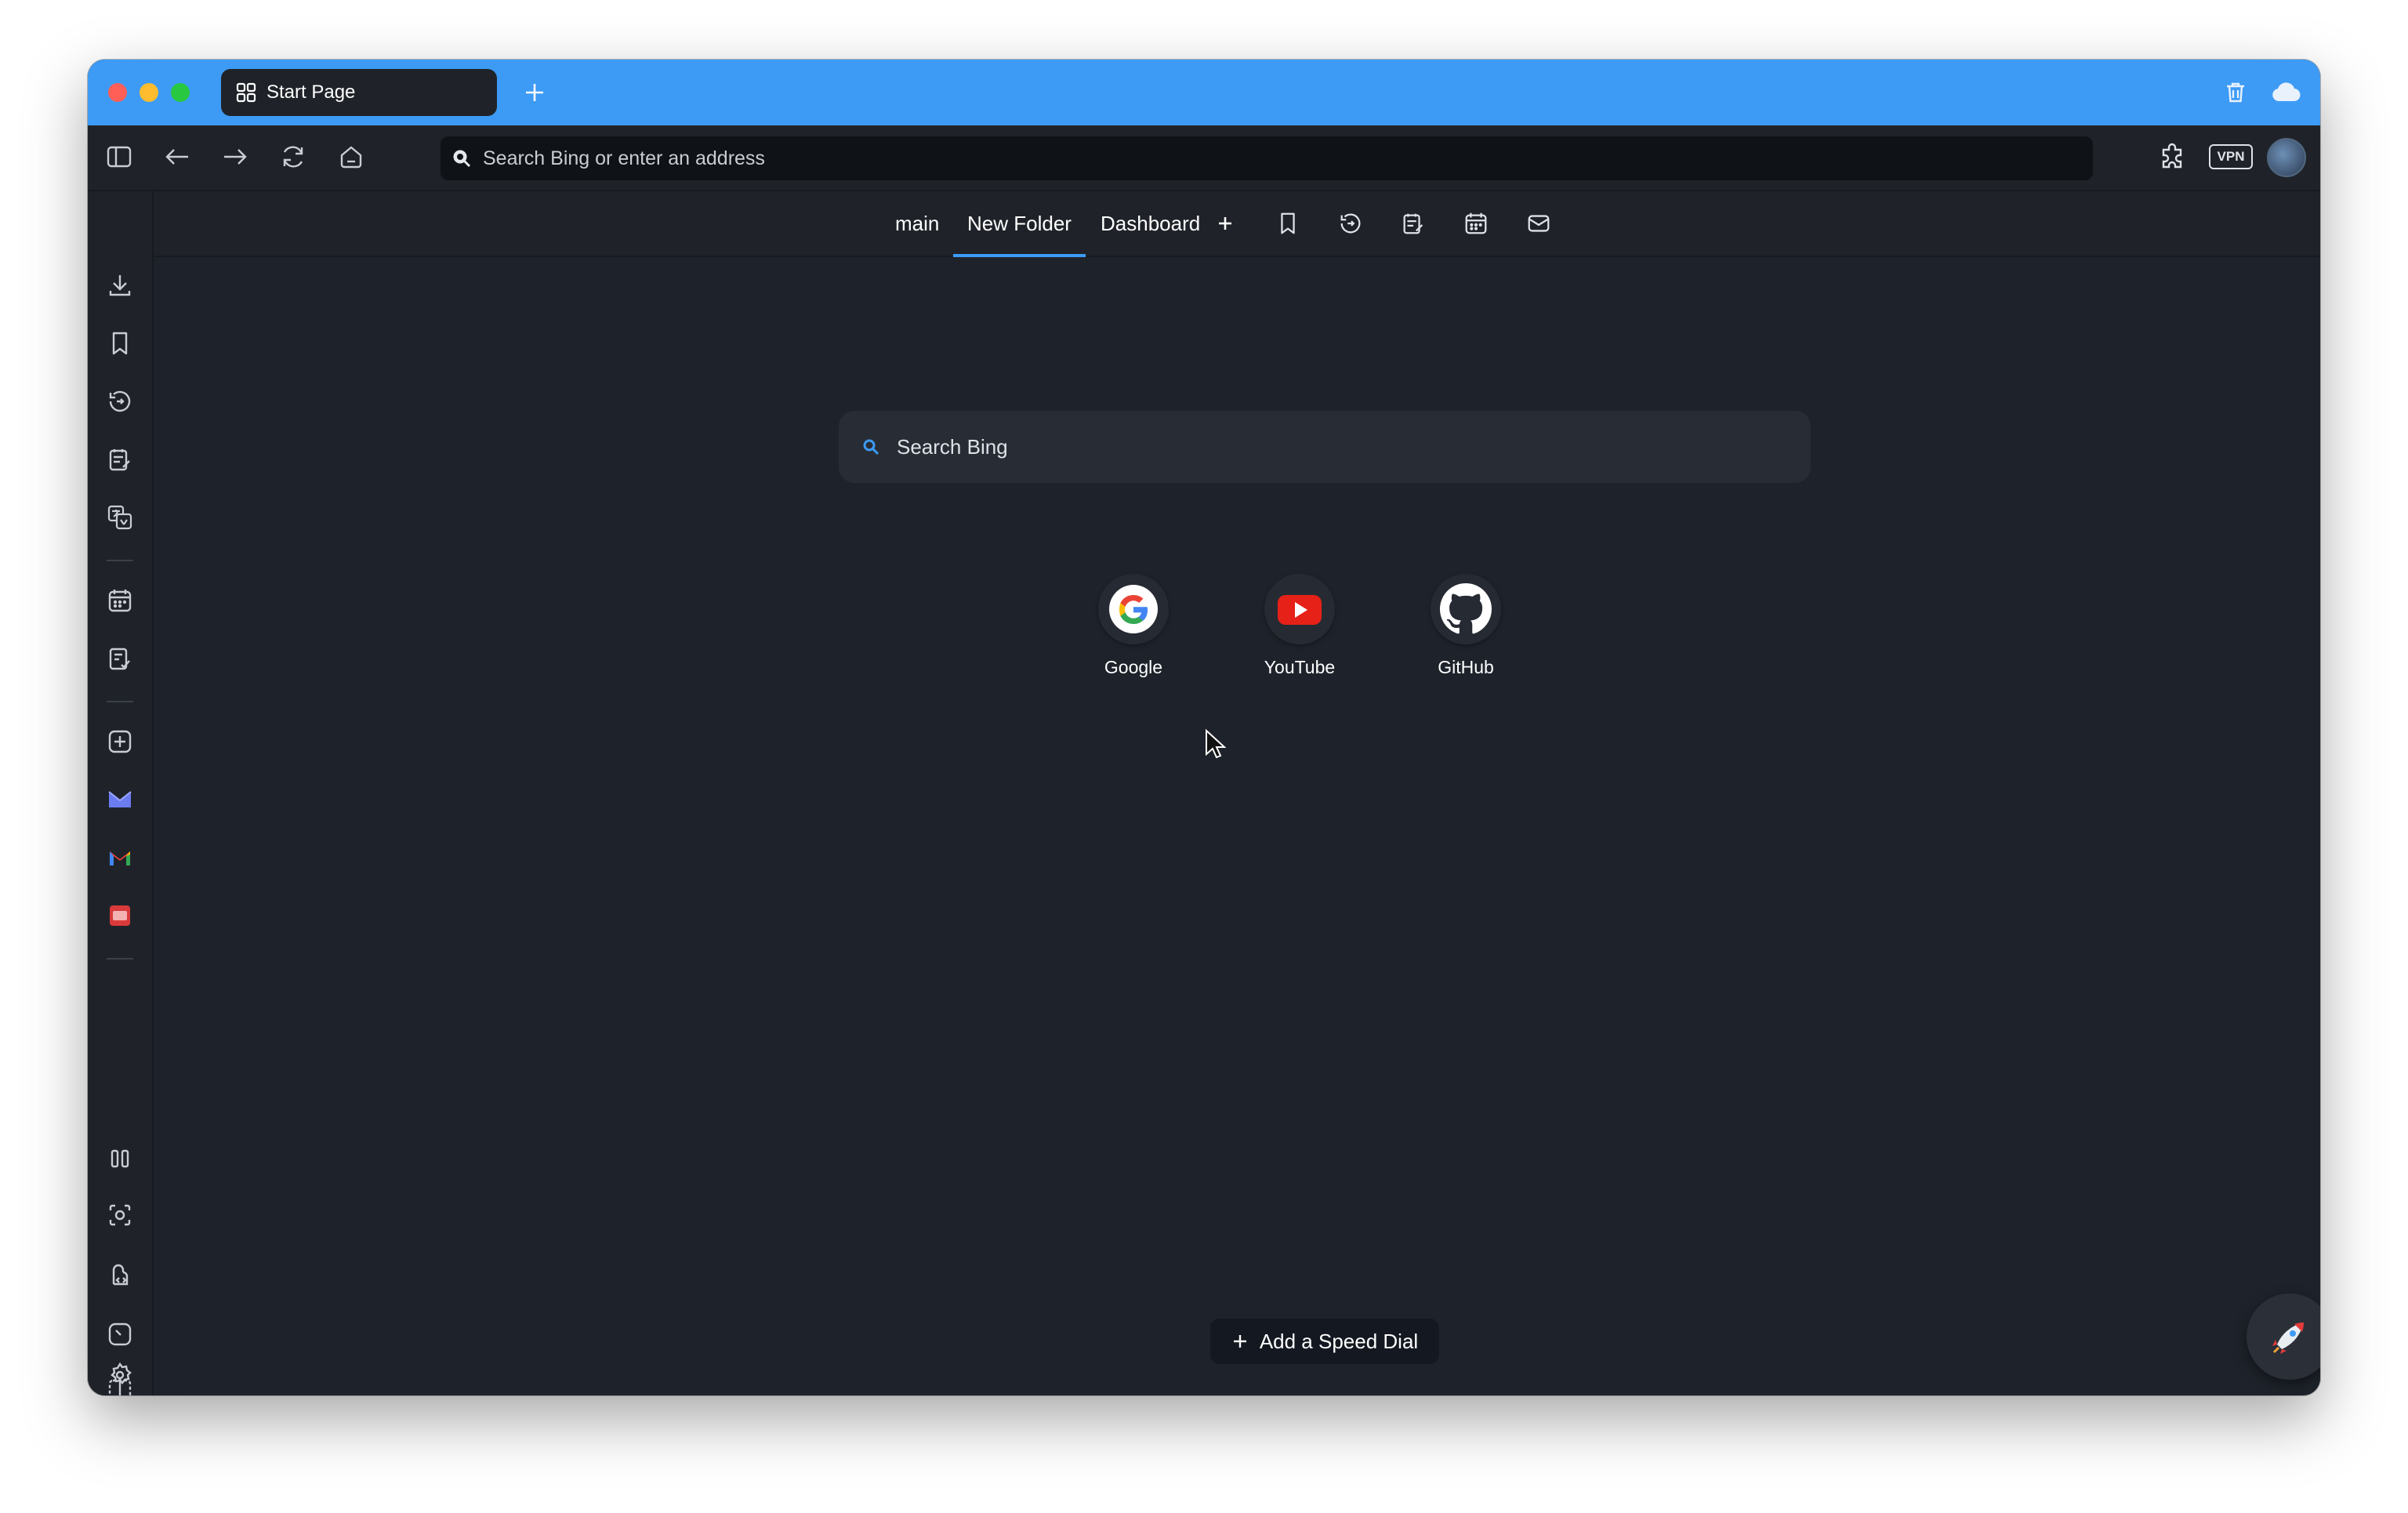 This screenshot has height=1513, width=2408. I want to click on back-icon, so click(176, 157).